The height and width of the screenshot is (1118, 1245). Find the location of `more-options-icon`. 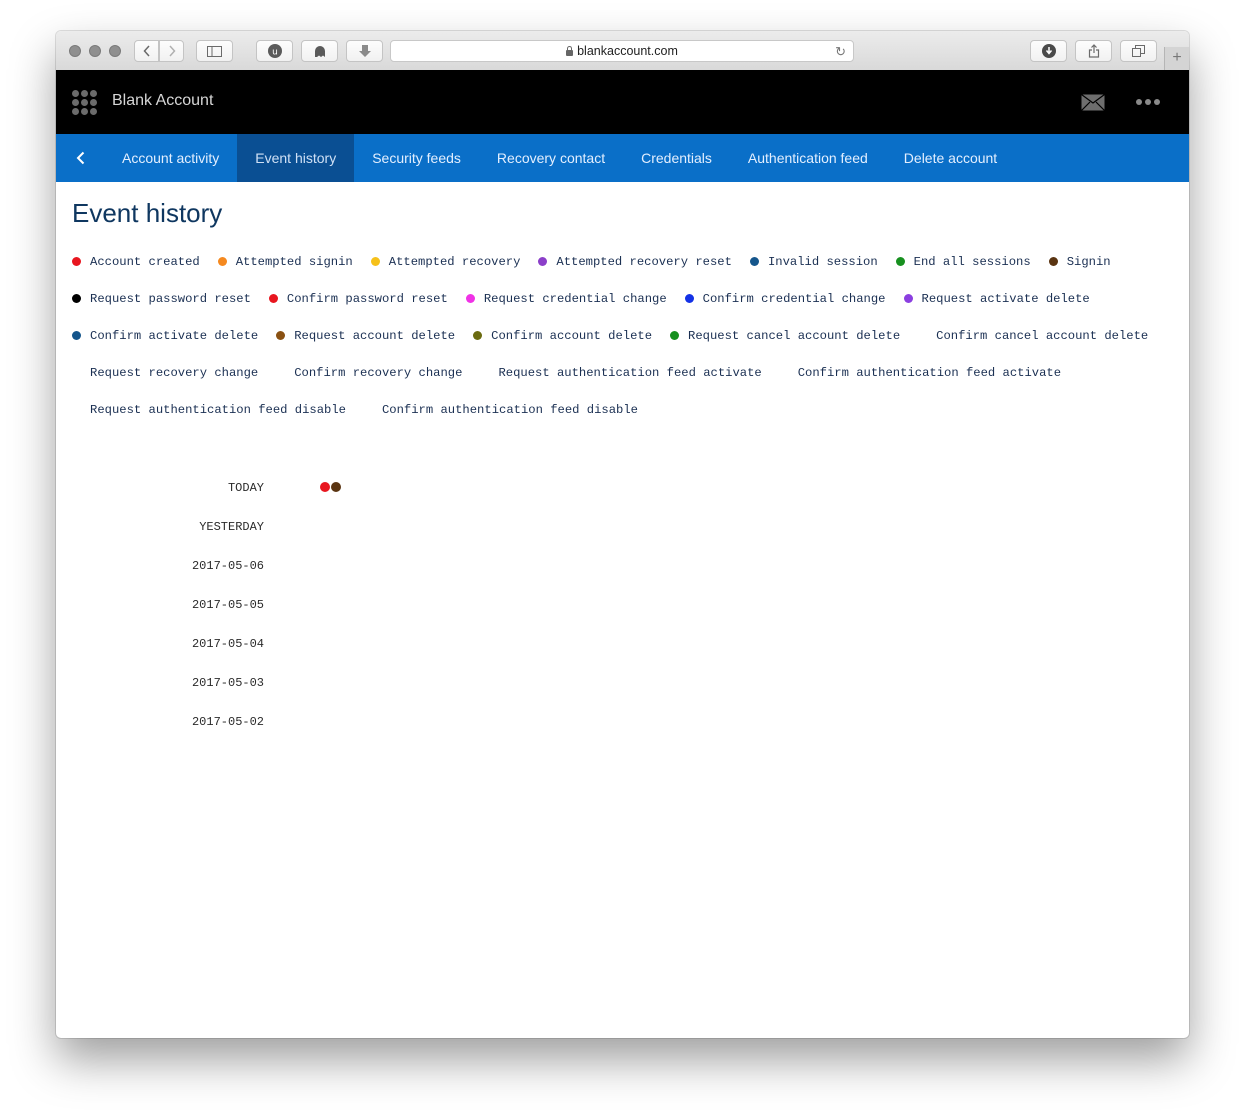

more-options-icon is located at coordinates (1148, 102).